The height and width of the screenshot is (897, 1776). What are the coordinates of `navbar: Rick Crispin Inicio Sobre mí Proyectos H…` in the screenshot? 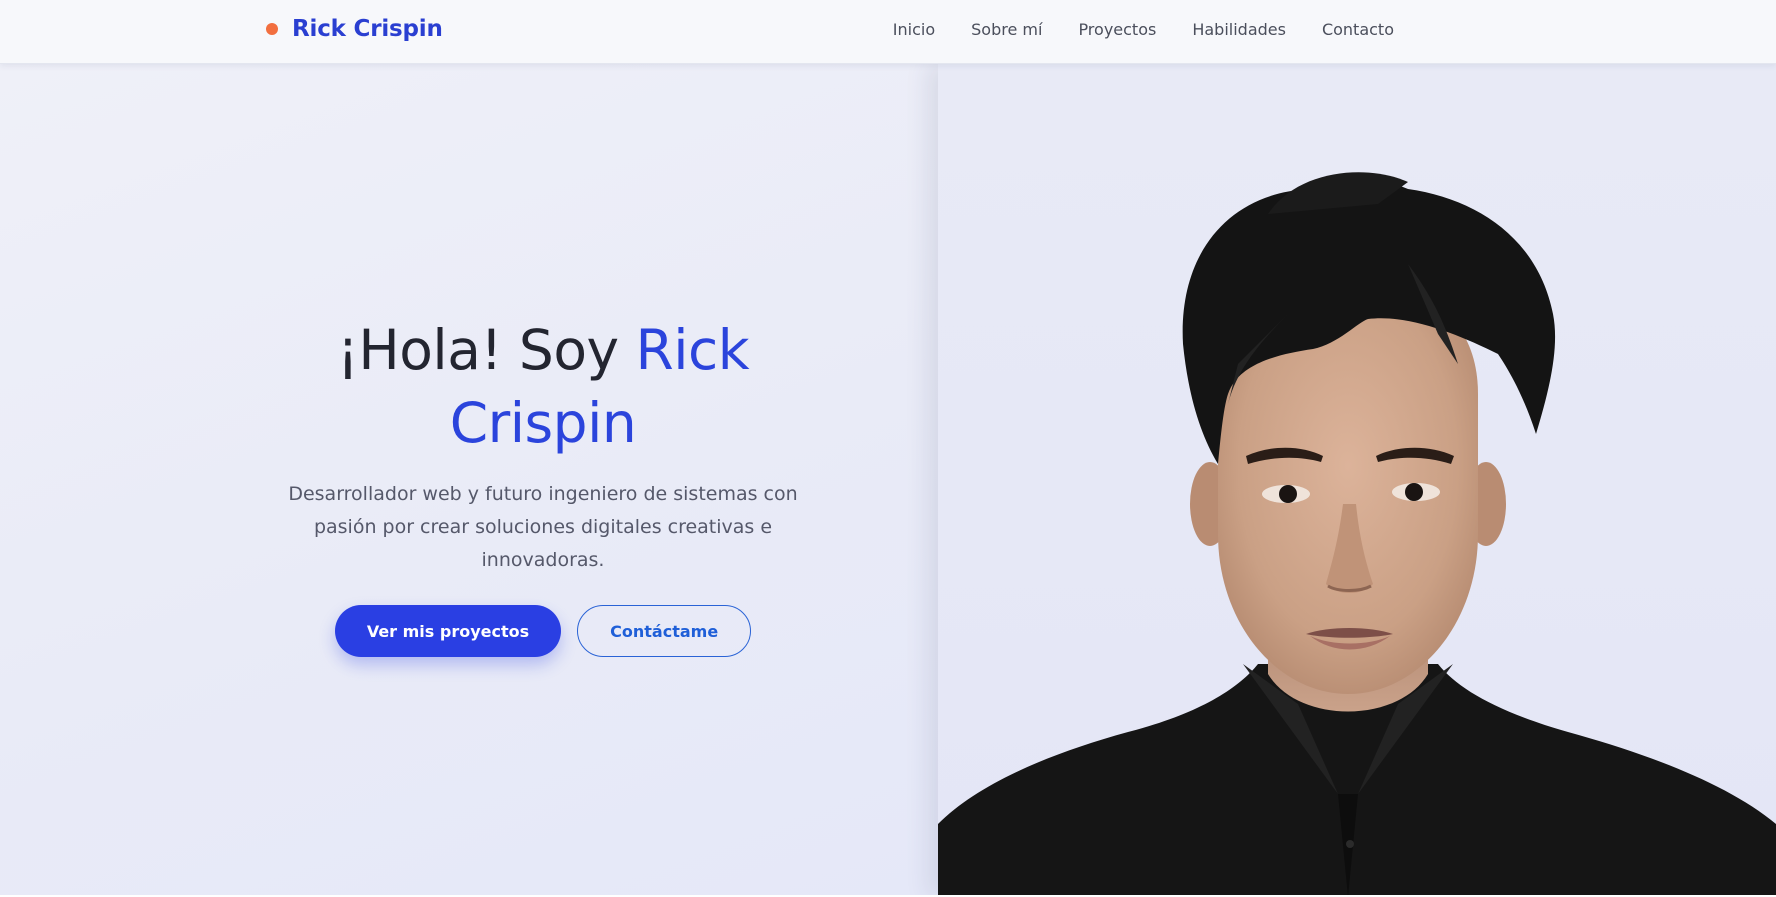 It's located at (888, 32).